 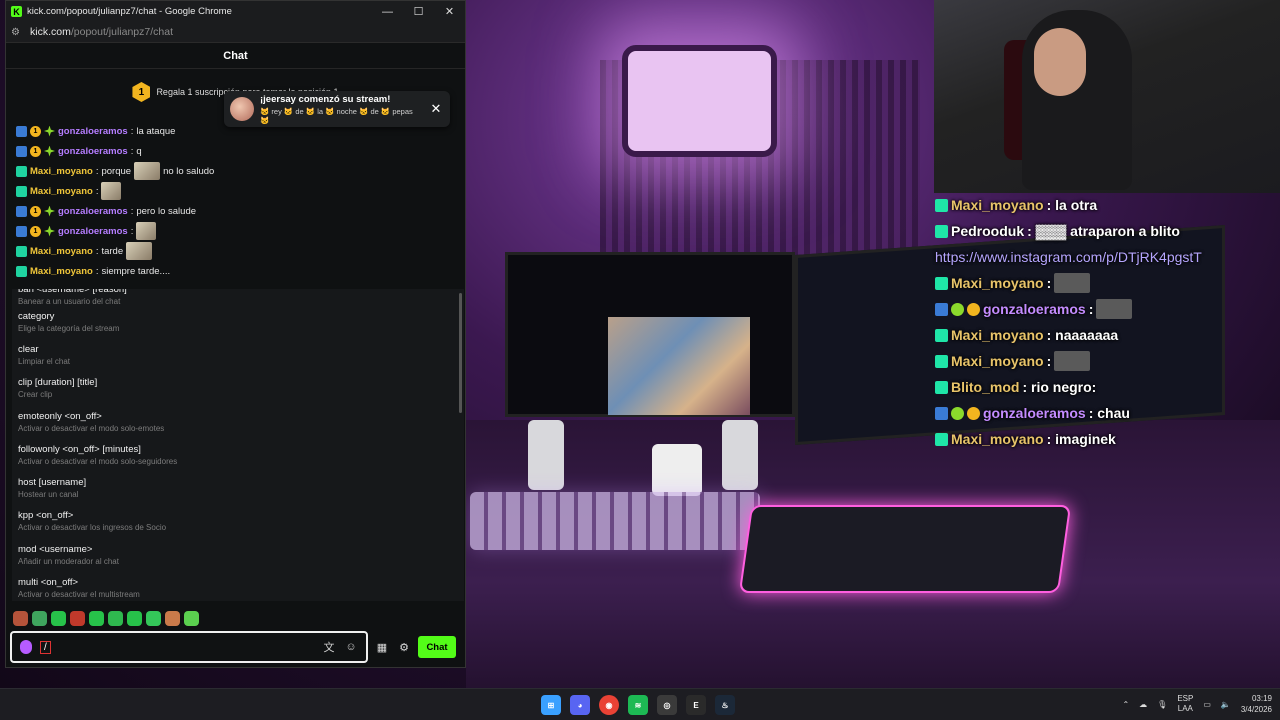 What do you see at coordinates (238, 321) in the screenshot?
I see `command-item: category Elige la categoría del stream` at bounding box center [238, 321].